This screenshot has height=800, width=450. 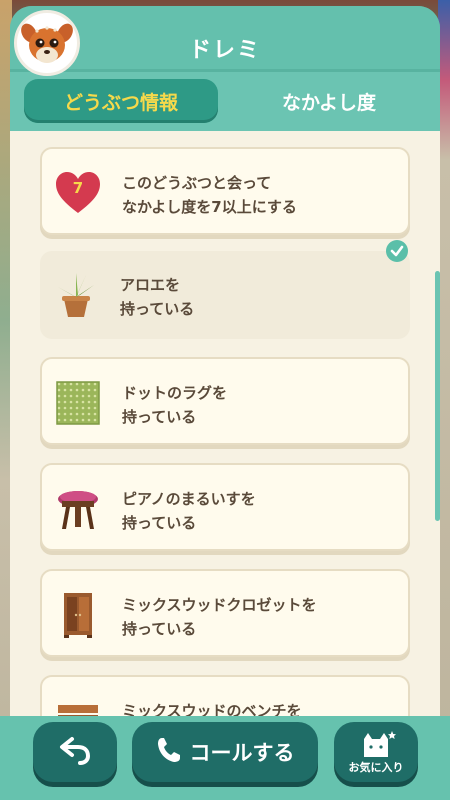 I want to click on requirement-card-closet: ミックスウッドクロゼットを 持っている, so click(x=225, y=613).